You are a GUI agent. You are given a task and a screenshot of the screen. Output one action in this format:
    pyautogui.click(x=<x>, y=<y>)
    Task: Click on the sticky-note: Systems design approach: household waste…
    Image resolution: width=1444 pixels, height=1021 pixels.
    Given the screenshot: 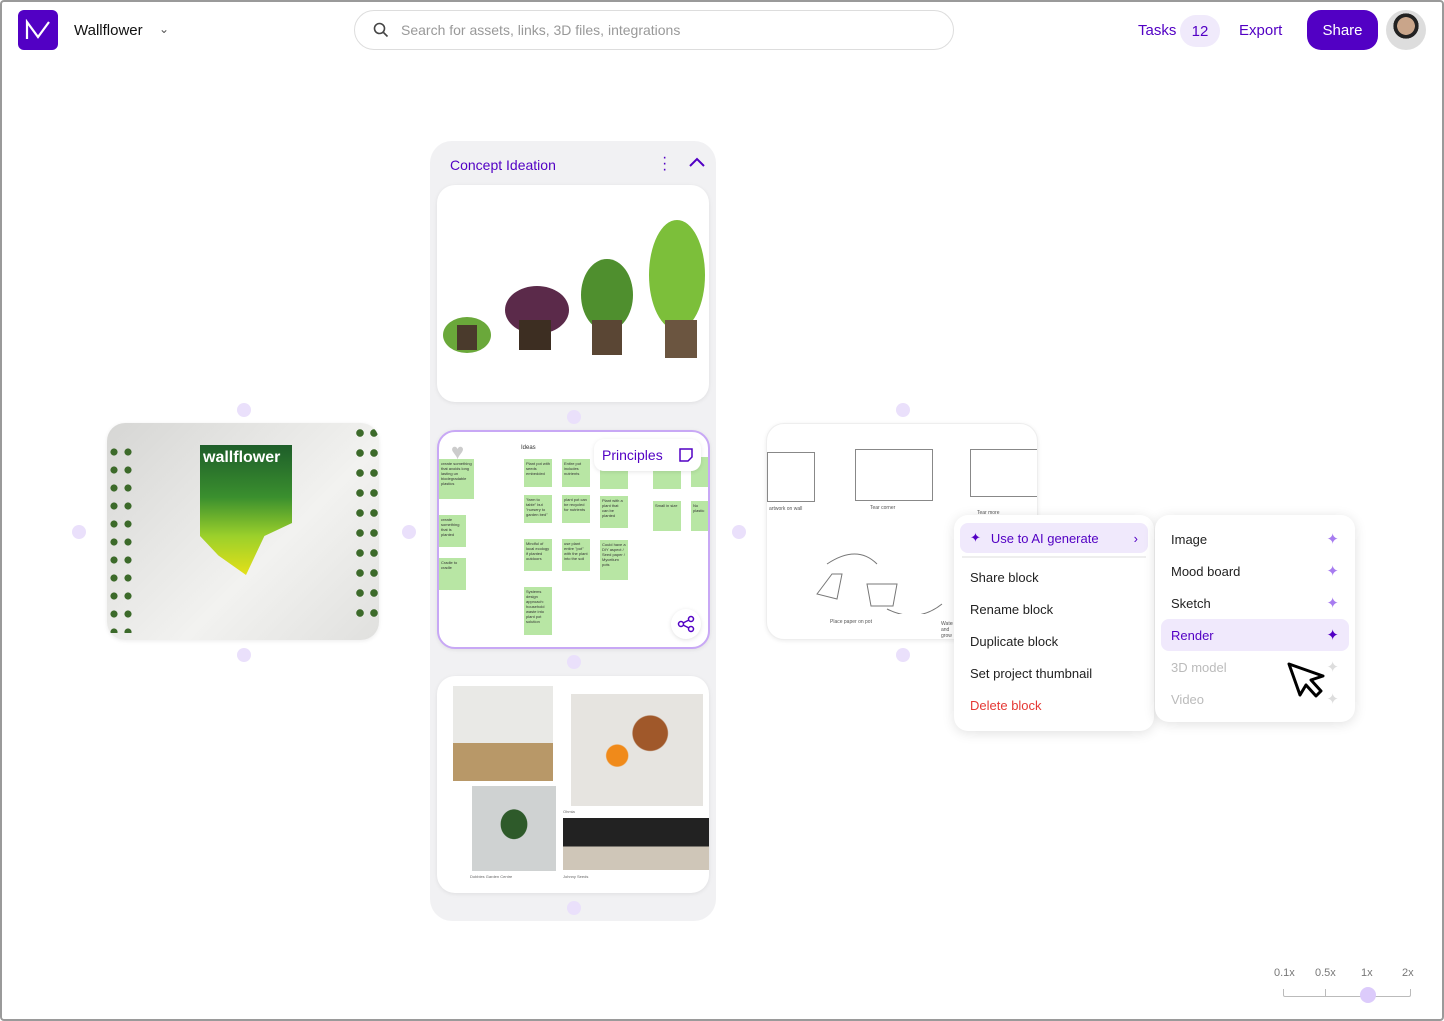 What is the action you would take?
    pyautogui.click(x=538, y=611)
    